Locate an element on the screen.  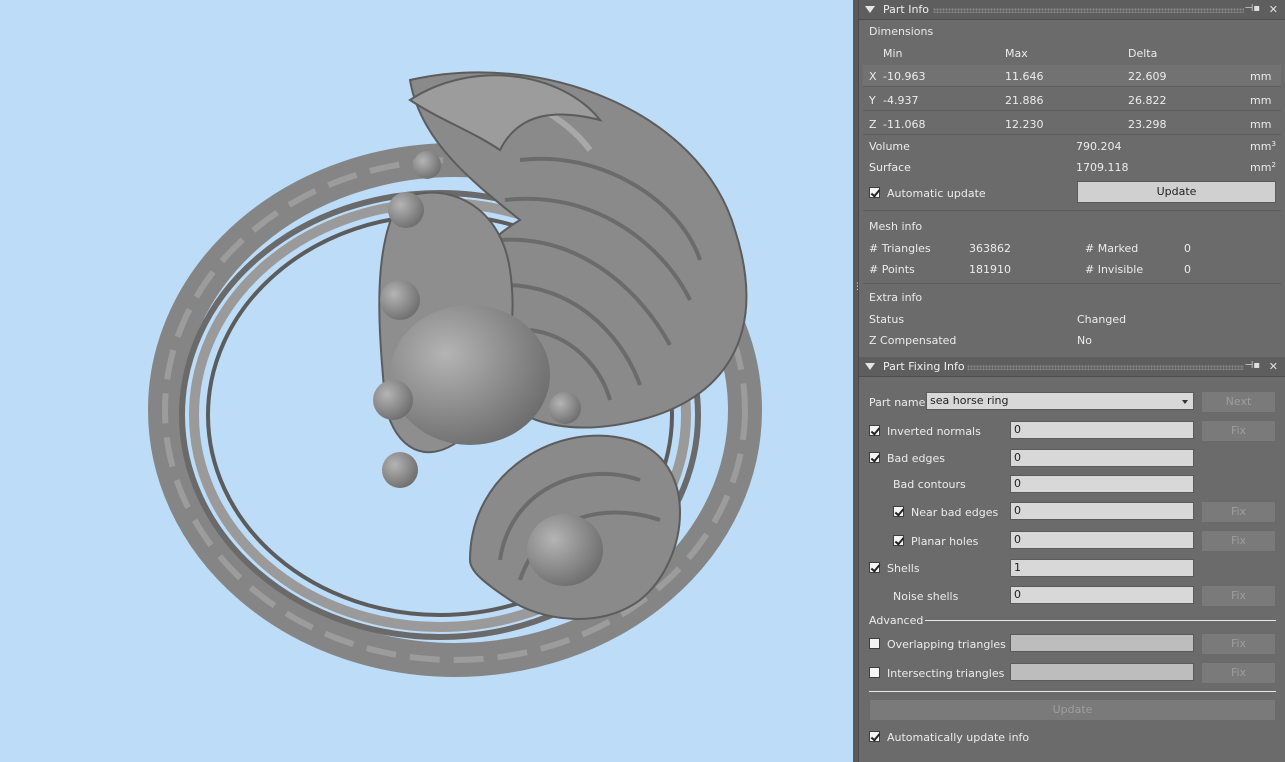
dimension-row-x: X -10.963 11.646 22.609 mm is located at coordinates (1072, 76).